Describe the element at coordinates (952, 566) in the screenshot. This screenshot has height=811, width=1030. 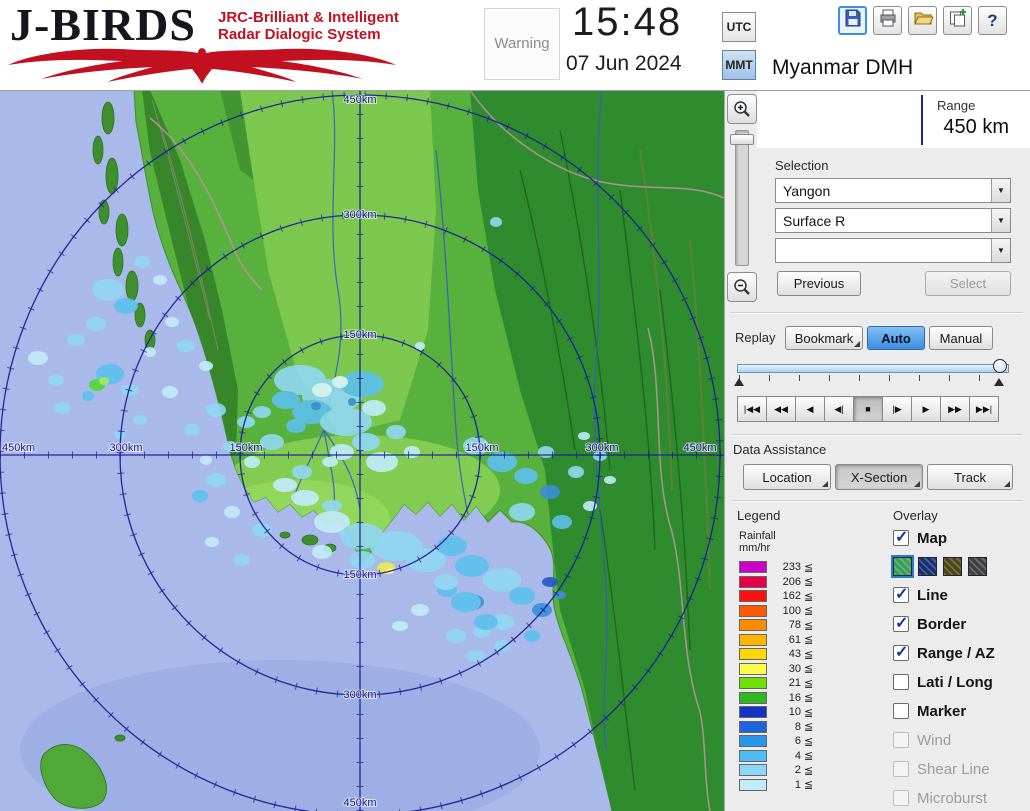
I see `map-swatch-olive` at that location.